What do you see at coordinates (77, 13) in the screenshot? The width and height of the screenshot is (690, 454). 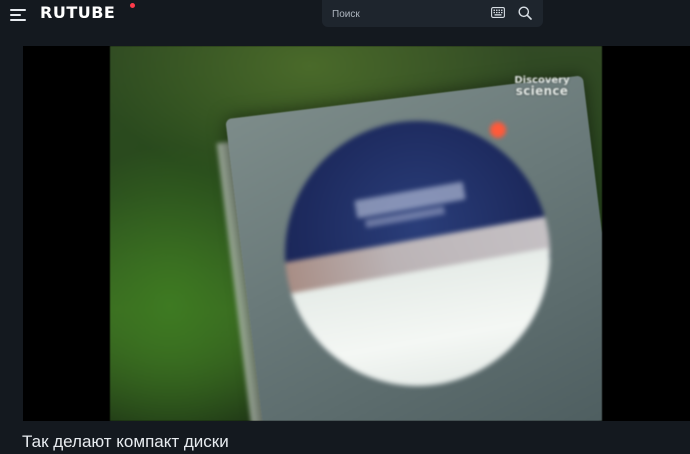 I see `rutube-logo: RUTUBE` at bounding box center [77, 13].